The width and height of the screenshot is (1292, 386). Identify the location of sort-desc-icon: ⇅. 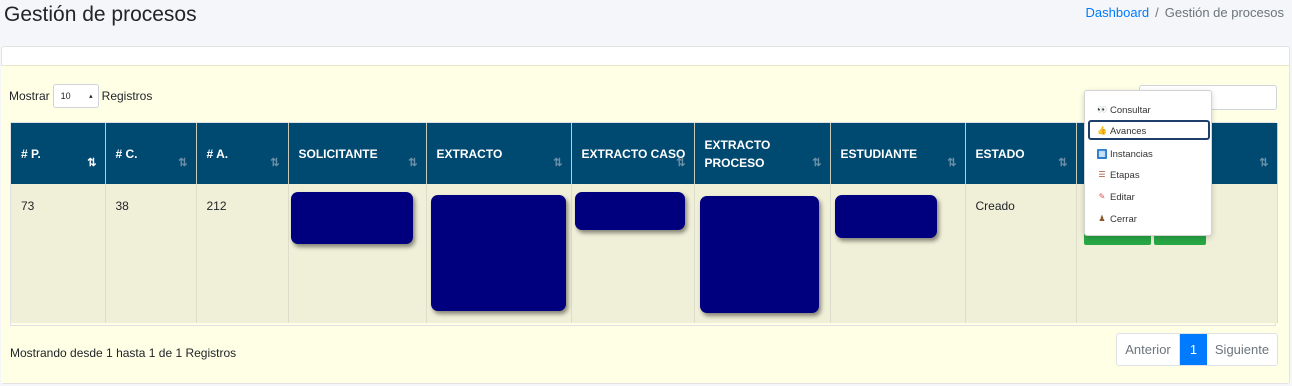
(92, 163).